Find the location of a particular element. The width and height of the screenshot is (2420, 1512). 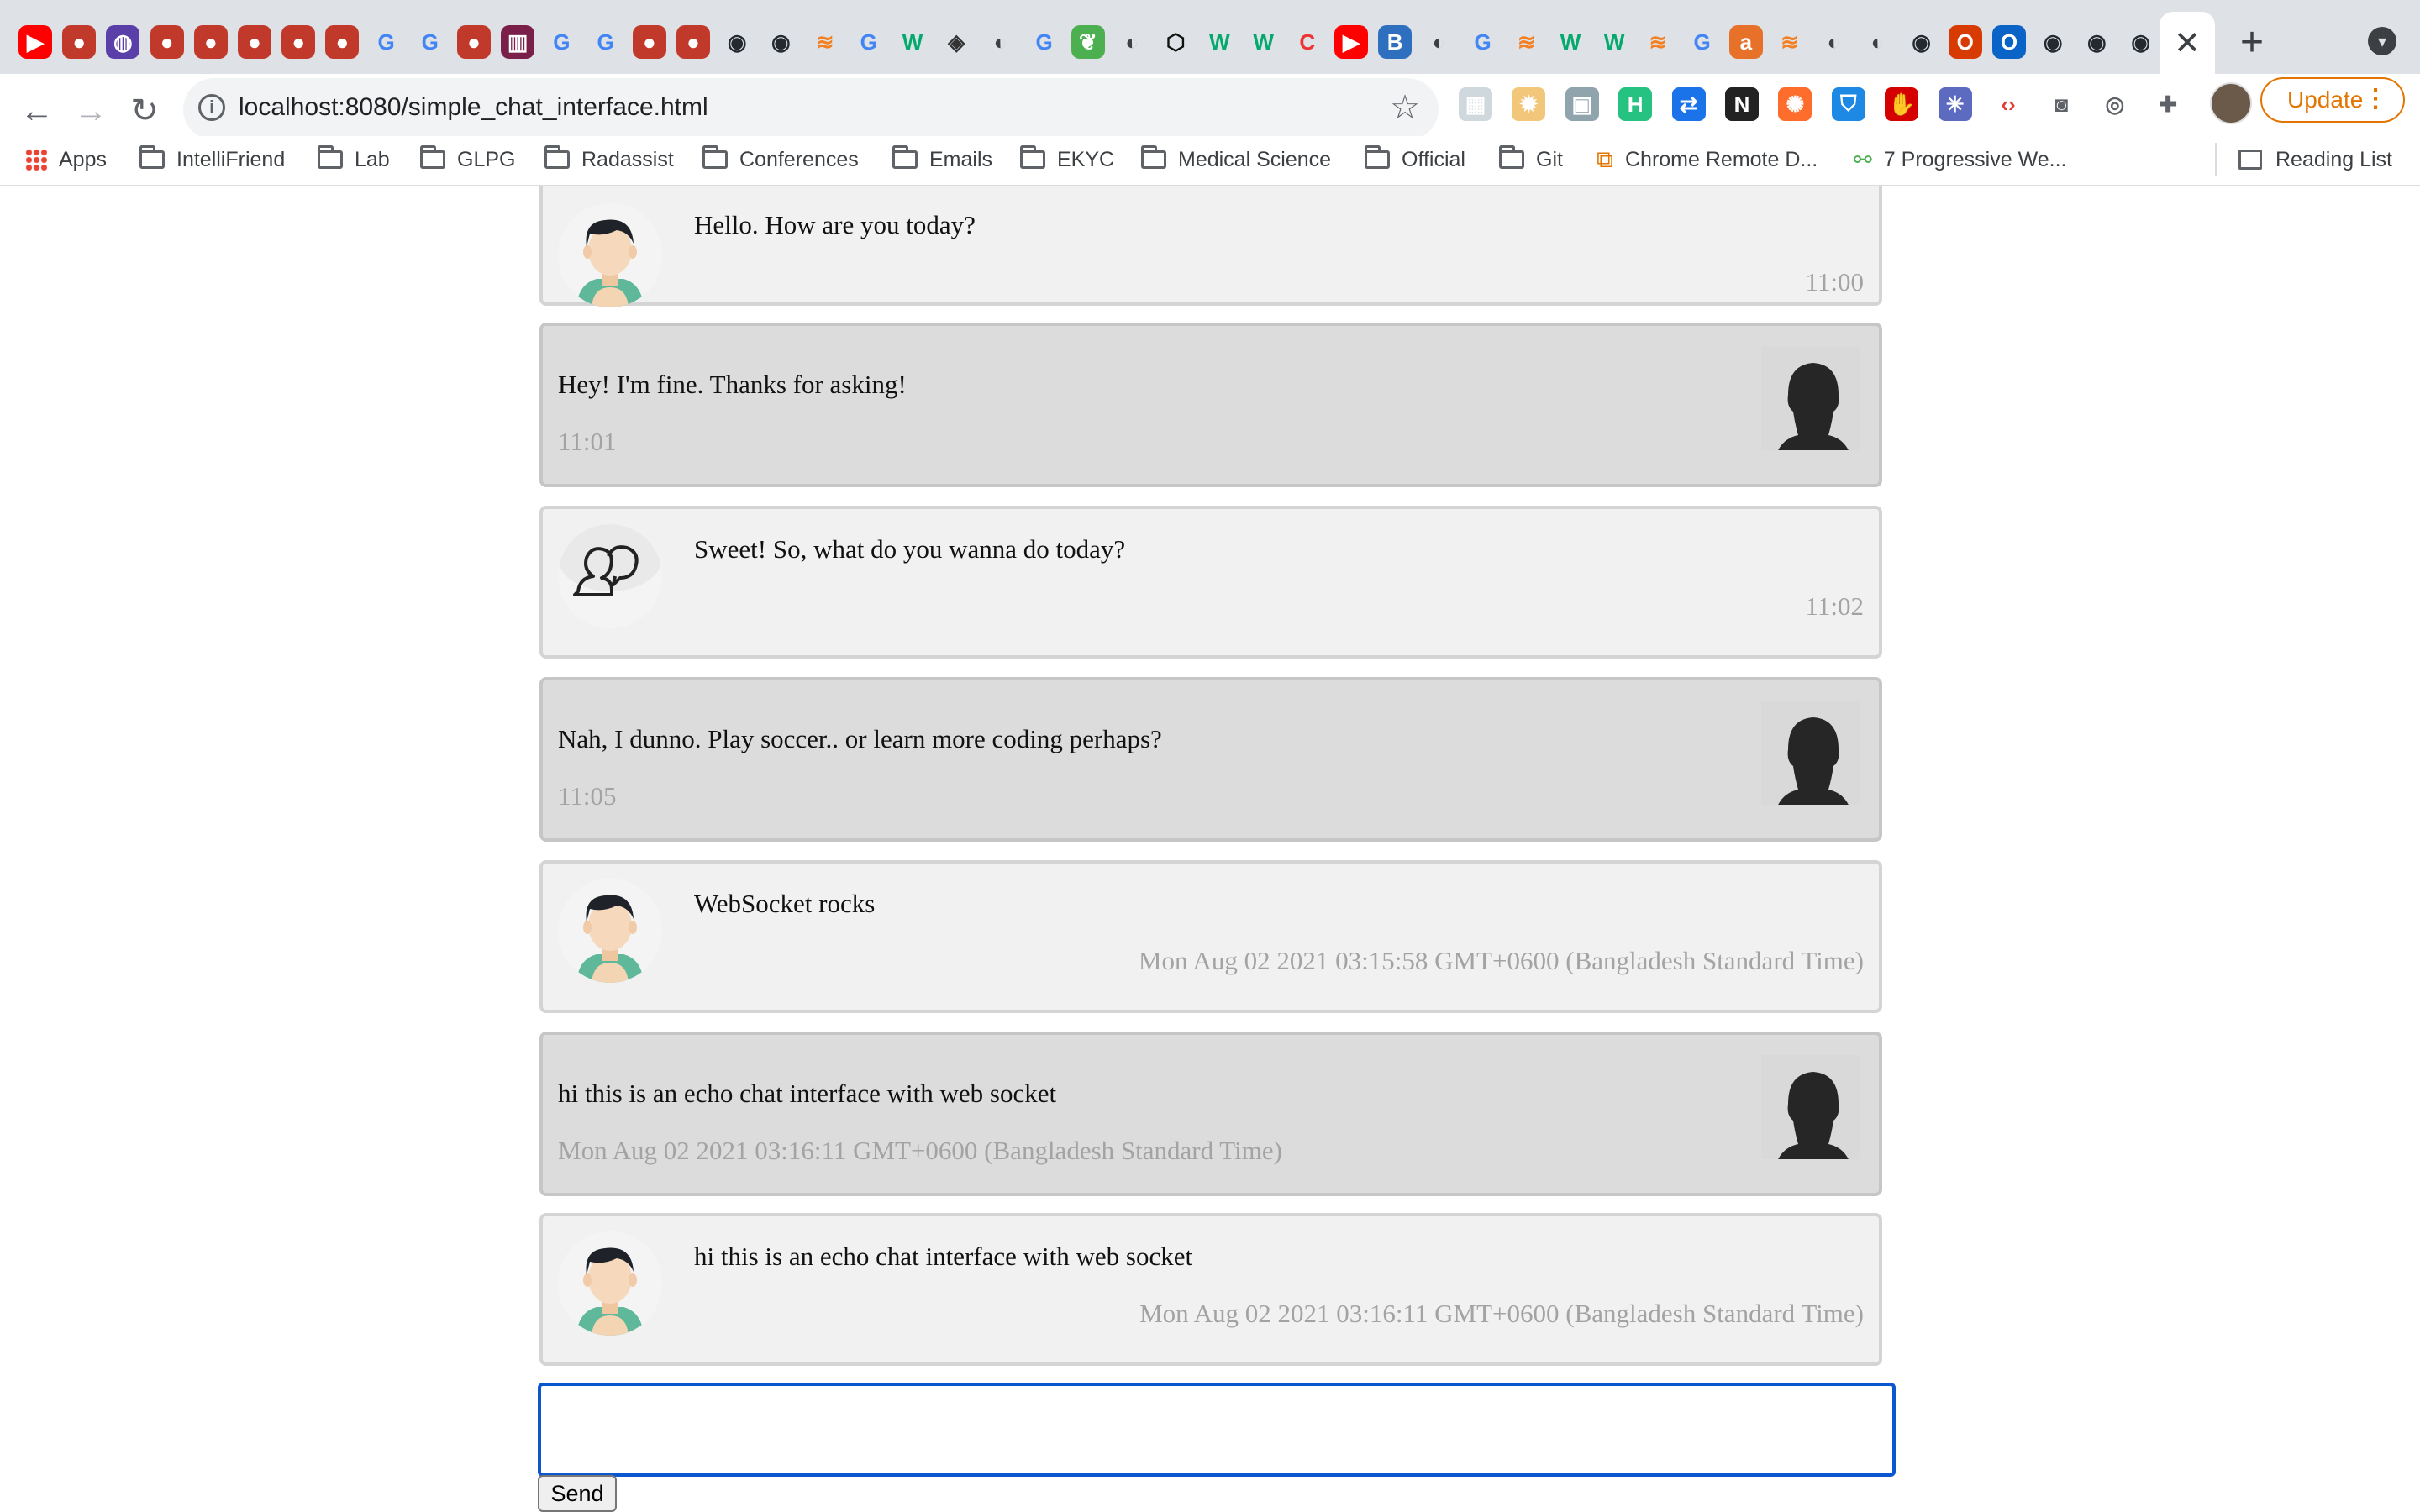

update-label: Update is located at coordinates (2326, 100).